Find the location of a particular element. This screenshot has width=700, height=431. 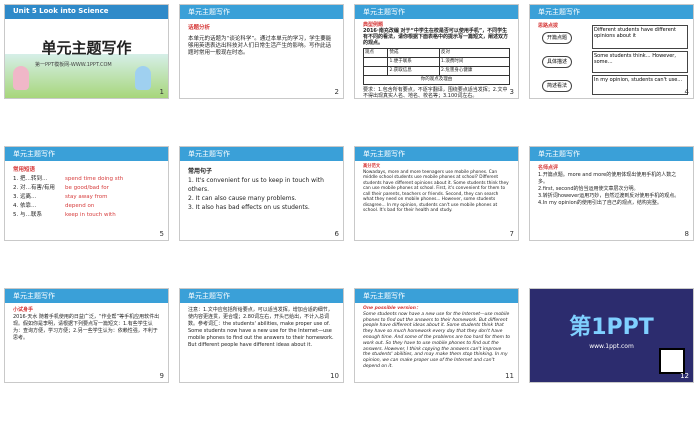

comment-point: 4.In my opinion的使用引出了自己的观点，结构完整。 is located at coordinates (600, 203).